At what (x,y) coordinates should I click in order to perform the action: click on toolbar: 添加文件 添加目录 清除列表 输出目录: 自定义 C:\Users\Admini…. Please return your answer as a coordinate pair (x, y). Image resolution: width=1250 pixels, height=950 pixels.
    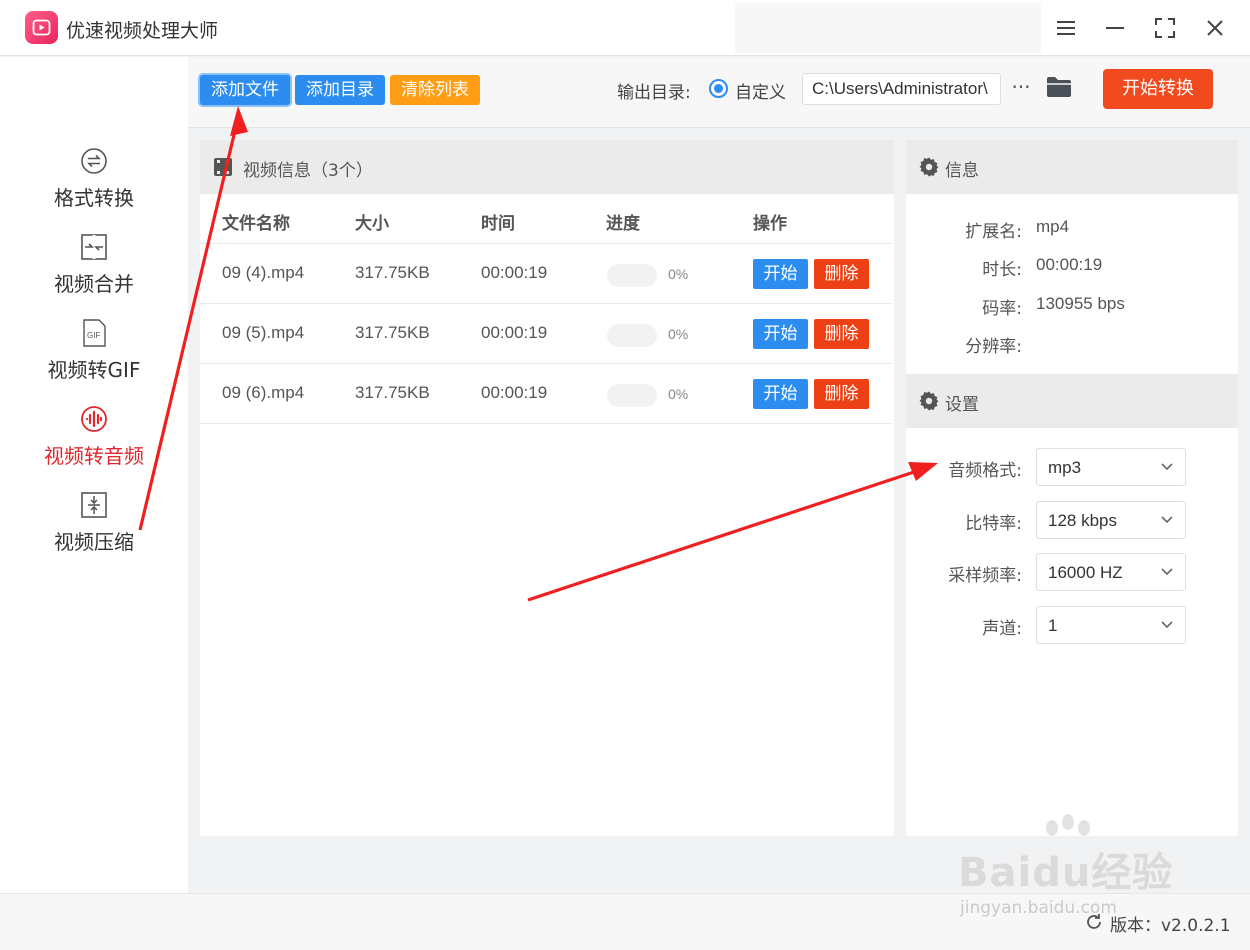
    Looking at the image, I should click on (719, 92).